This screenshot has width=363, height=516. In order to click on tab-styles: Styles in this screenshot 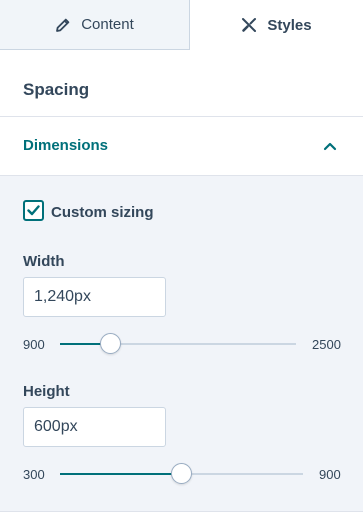, I will do `click(276, 25)`.